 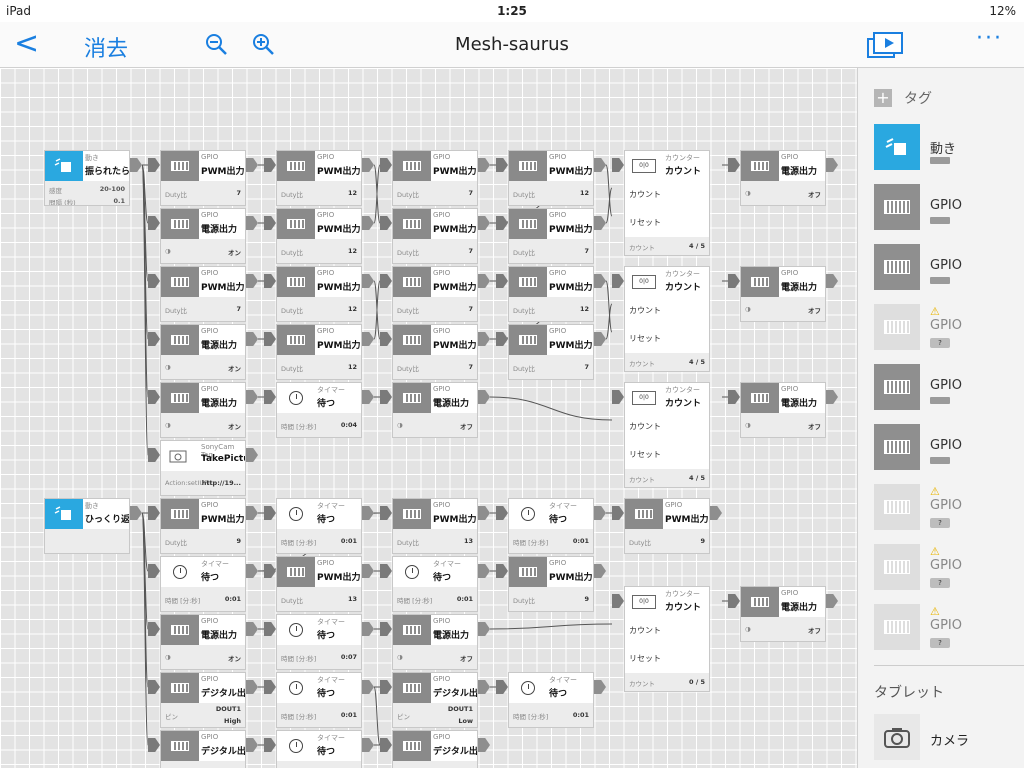 What do you see at coordinates (87, 178) in the screenshot?
I see `trigger-block: 動き 振られたら 感度 20-100 間隔 (秒) 0.1` at bounding box center [87, 178].